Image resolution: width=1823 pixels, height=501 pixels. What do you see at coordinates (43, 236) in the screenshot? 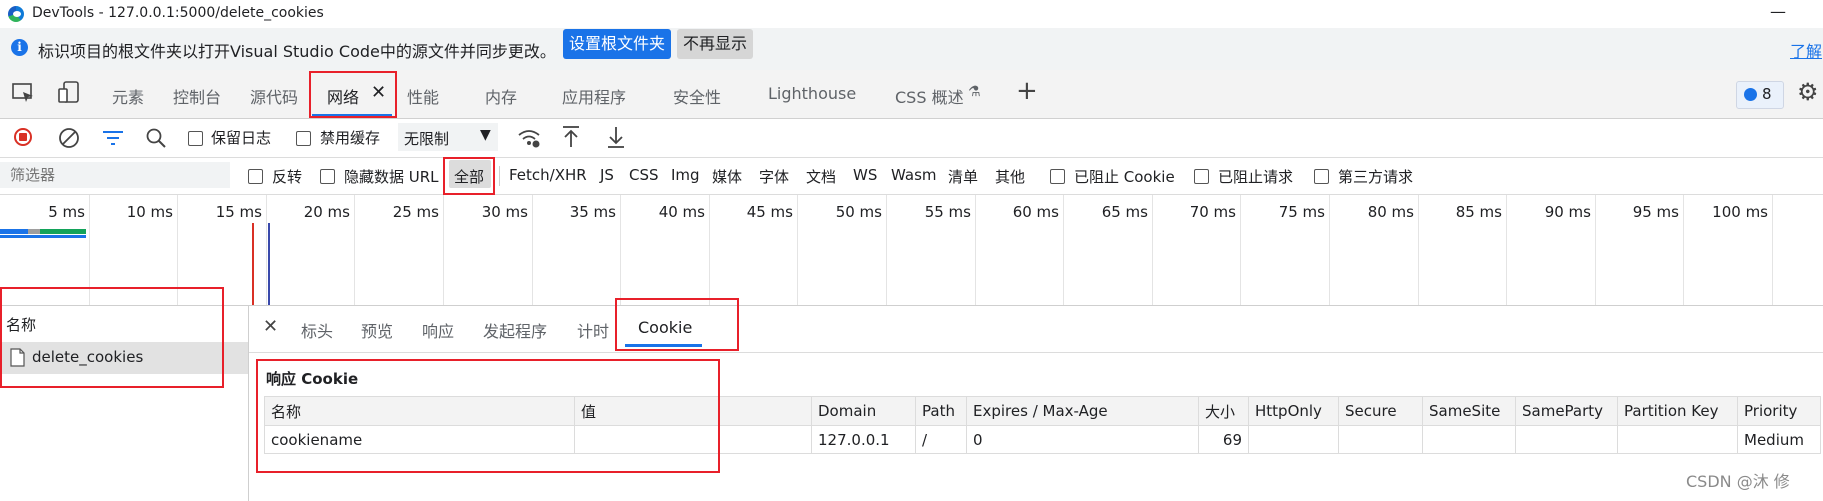
I see `waterfall-bar-content` at bounding box center [43, 236].